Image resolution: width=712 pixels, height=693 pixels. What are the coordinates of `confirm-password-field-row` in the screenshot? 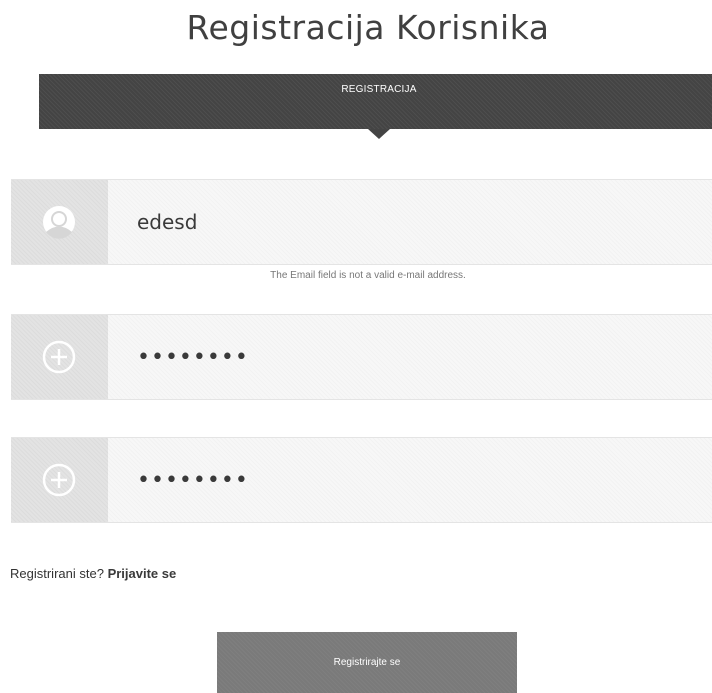 It's located at (361, 480).